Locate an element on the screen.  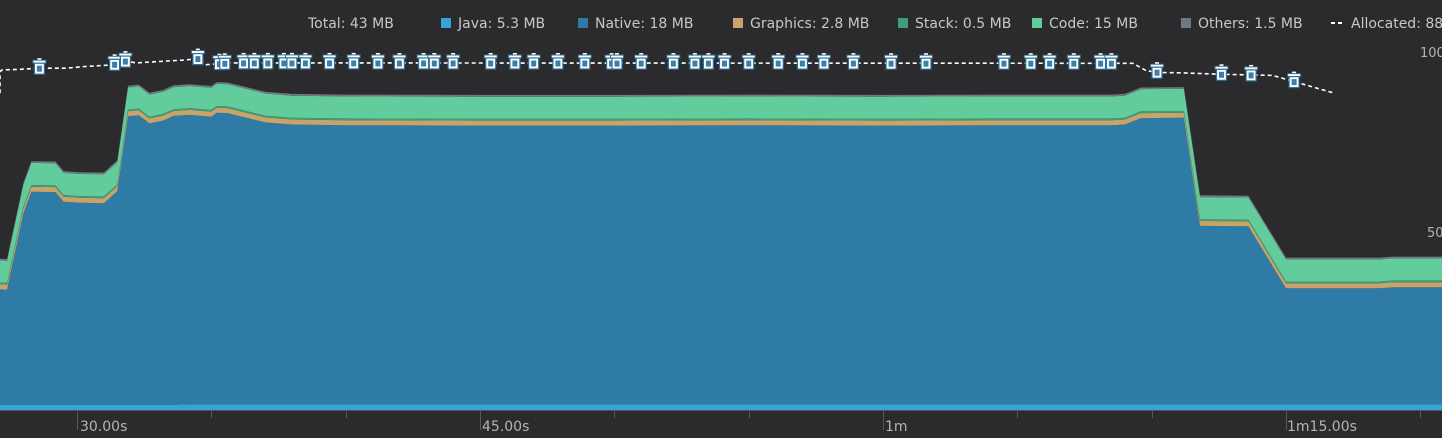
y-tick-label-100: 100 is located at coordinates (1431, 53).